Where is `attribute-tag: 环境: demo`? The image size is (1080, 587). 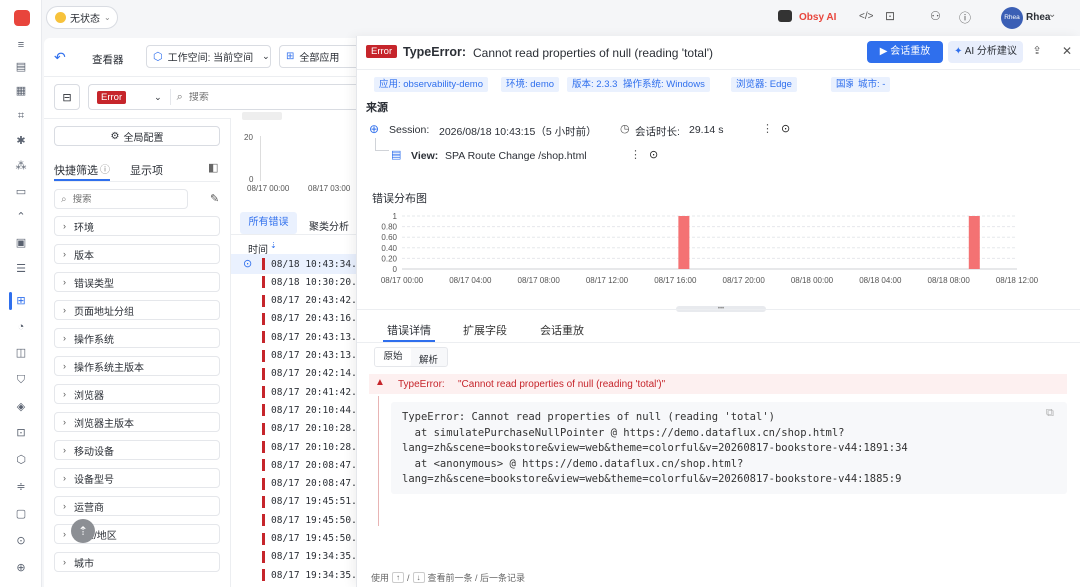 attribute-tag: 环境: demo is located at coordinates (530, 84).